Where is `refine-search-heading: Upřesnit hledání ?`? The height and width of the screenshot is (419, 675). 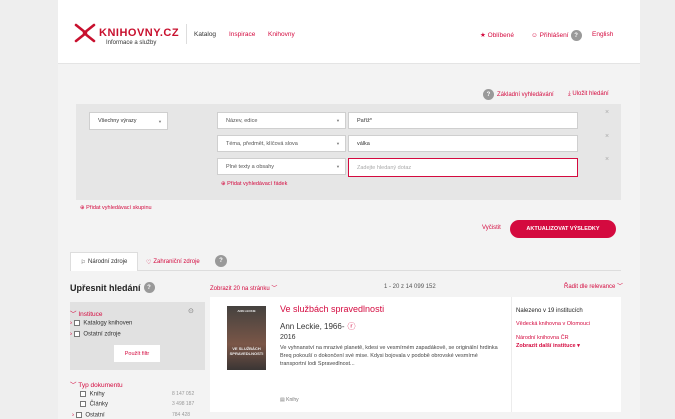 refine-search-heading: Upřesnit hledání ? is located at coordinates (112, 287).